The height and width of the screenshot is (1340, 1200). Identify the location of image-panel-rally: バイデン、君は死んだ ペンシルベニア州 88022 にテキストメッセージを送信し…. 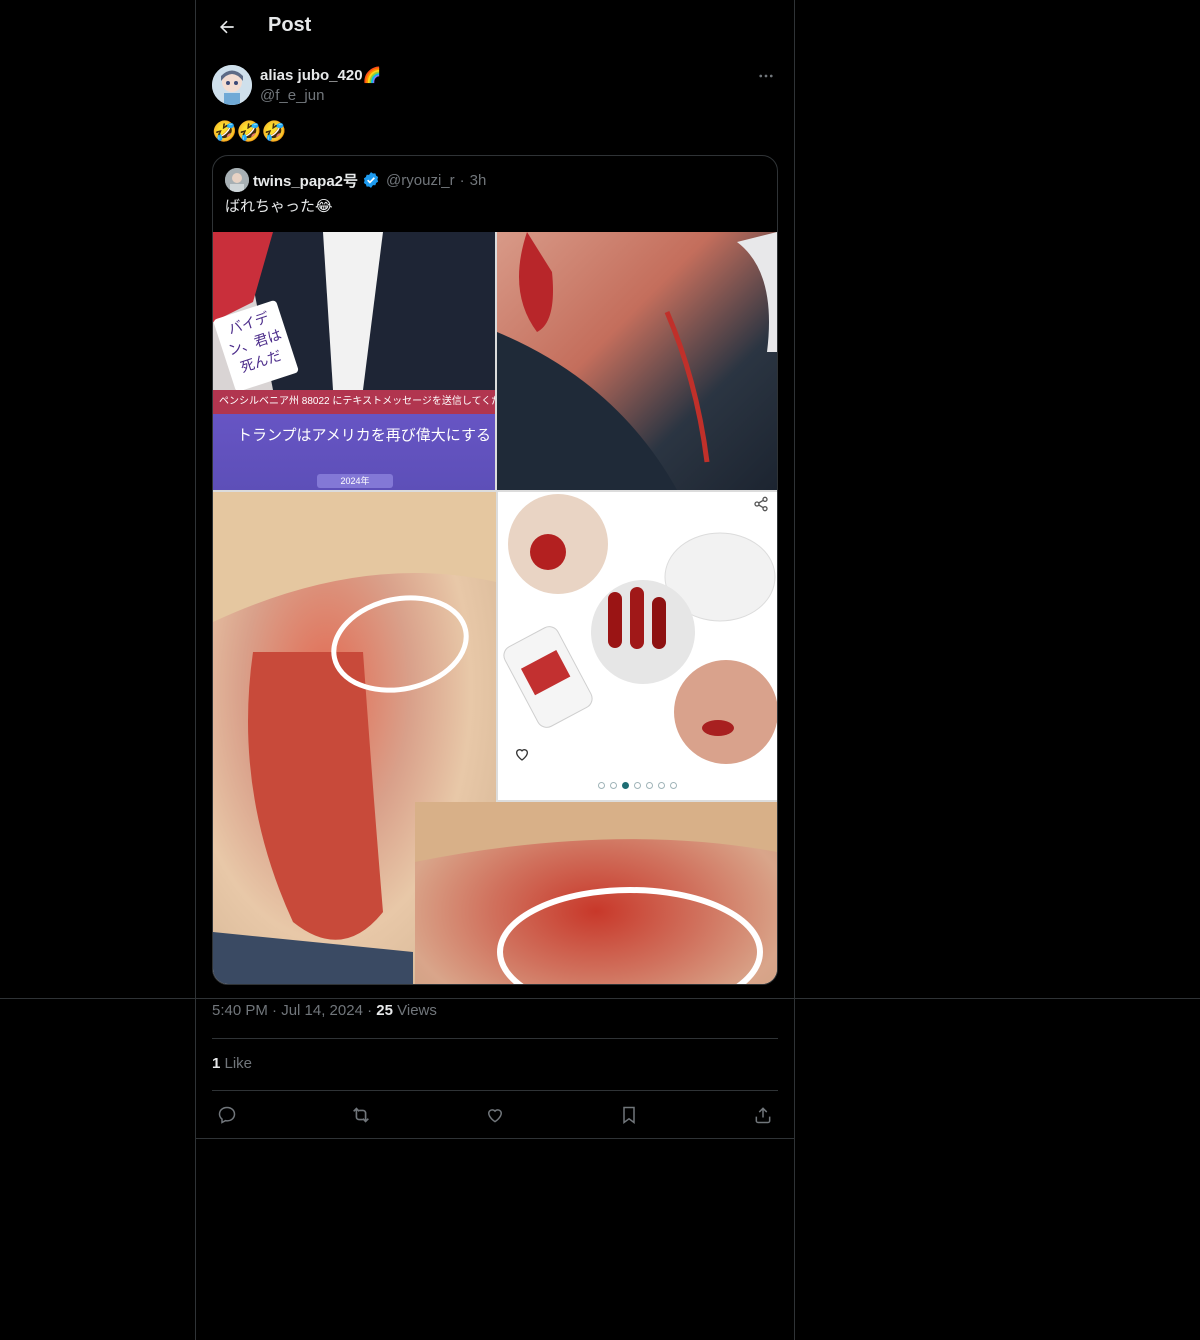
(354, 361).